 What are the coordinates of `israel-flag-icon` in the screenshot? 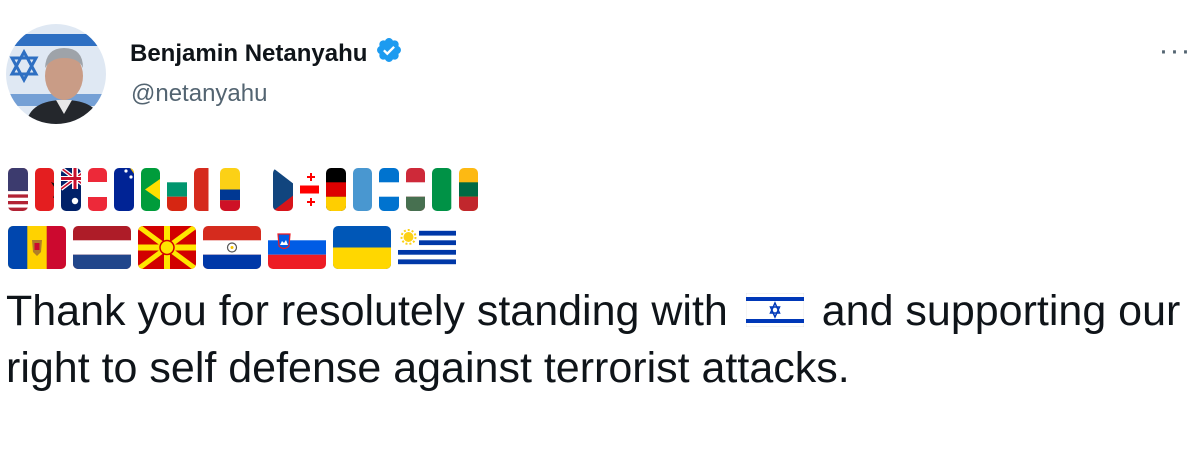 It's located at (775, 306).